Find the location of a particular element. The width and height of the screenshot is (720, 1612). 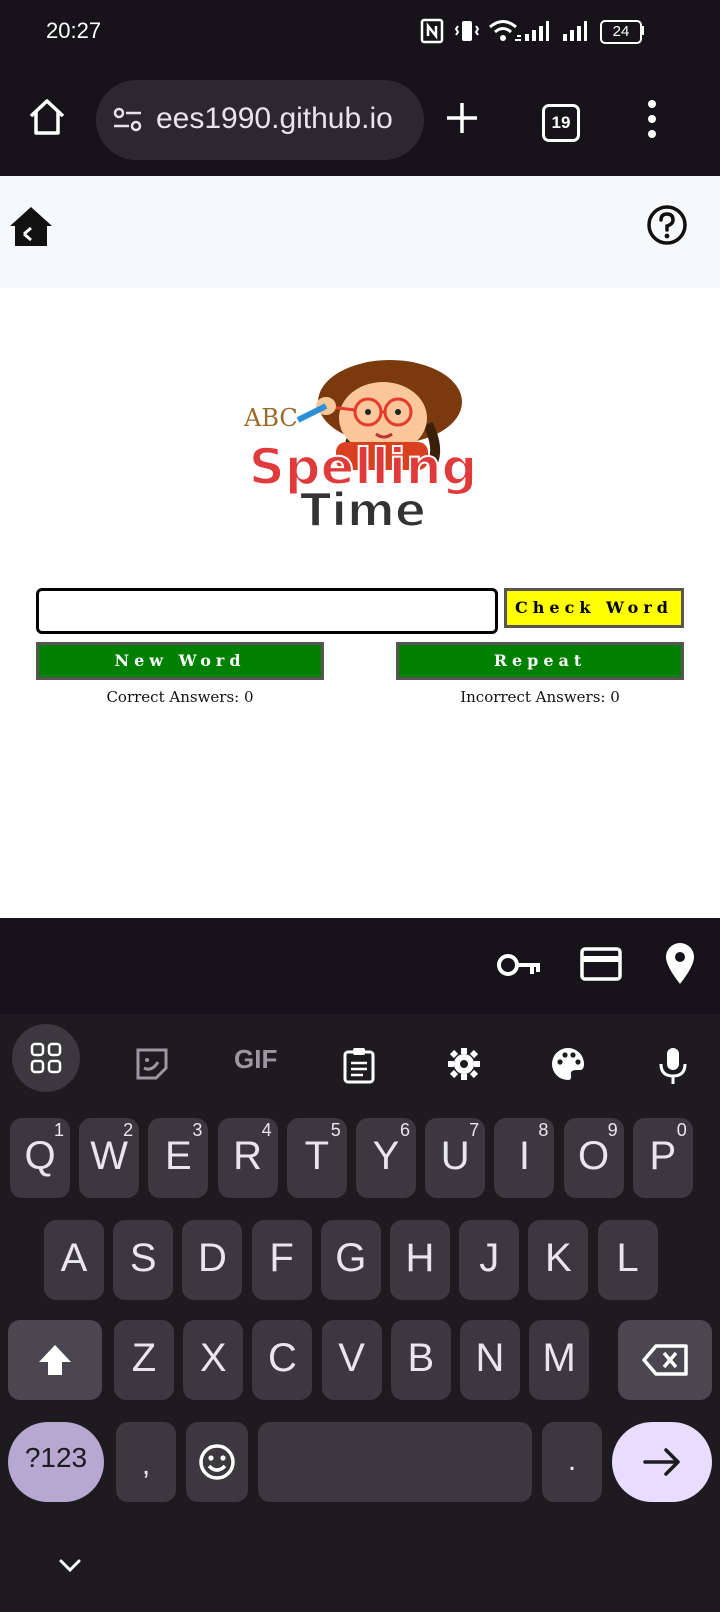

new-word-button: New Word is located at coordinates (180, 661).